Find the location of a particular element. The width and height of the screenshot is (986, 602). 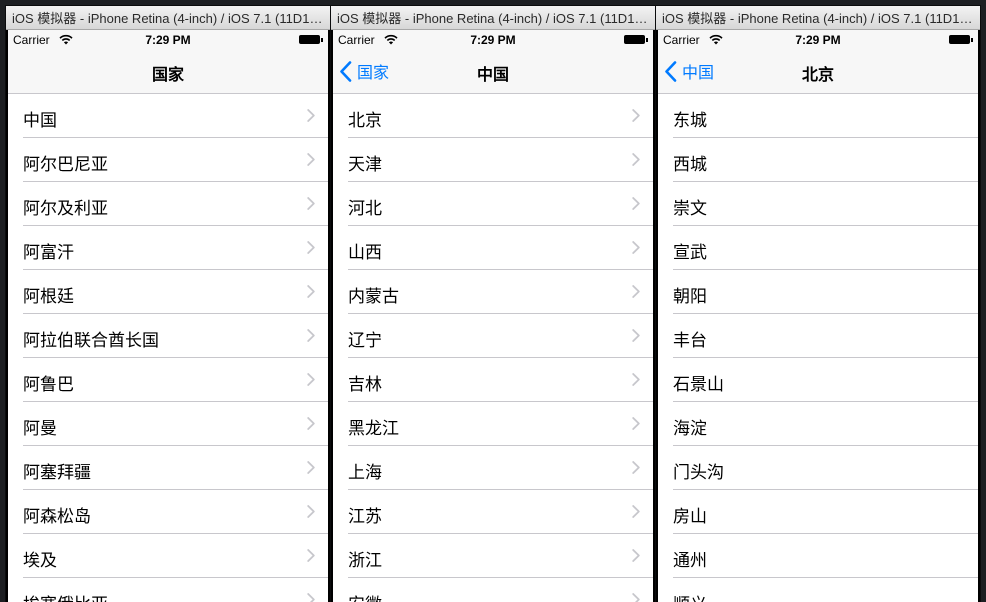

navigation-bar: 中国 北京 is located at coordinates (818, 72).